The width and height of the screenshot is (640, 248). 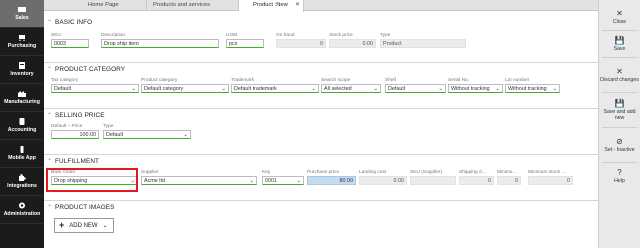 What do you see at coordinates (22, 214) in the screenshot?
I see `nav-label: Administration` at bounding box center [22, 214].